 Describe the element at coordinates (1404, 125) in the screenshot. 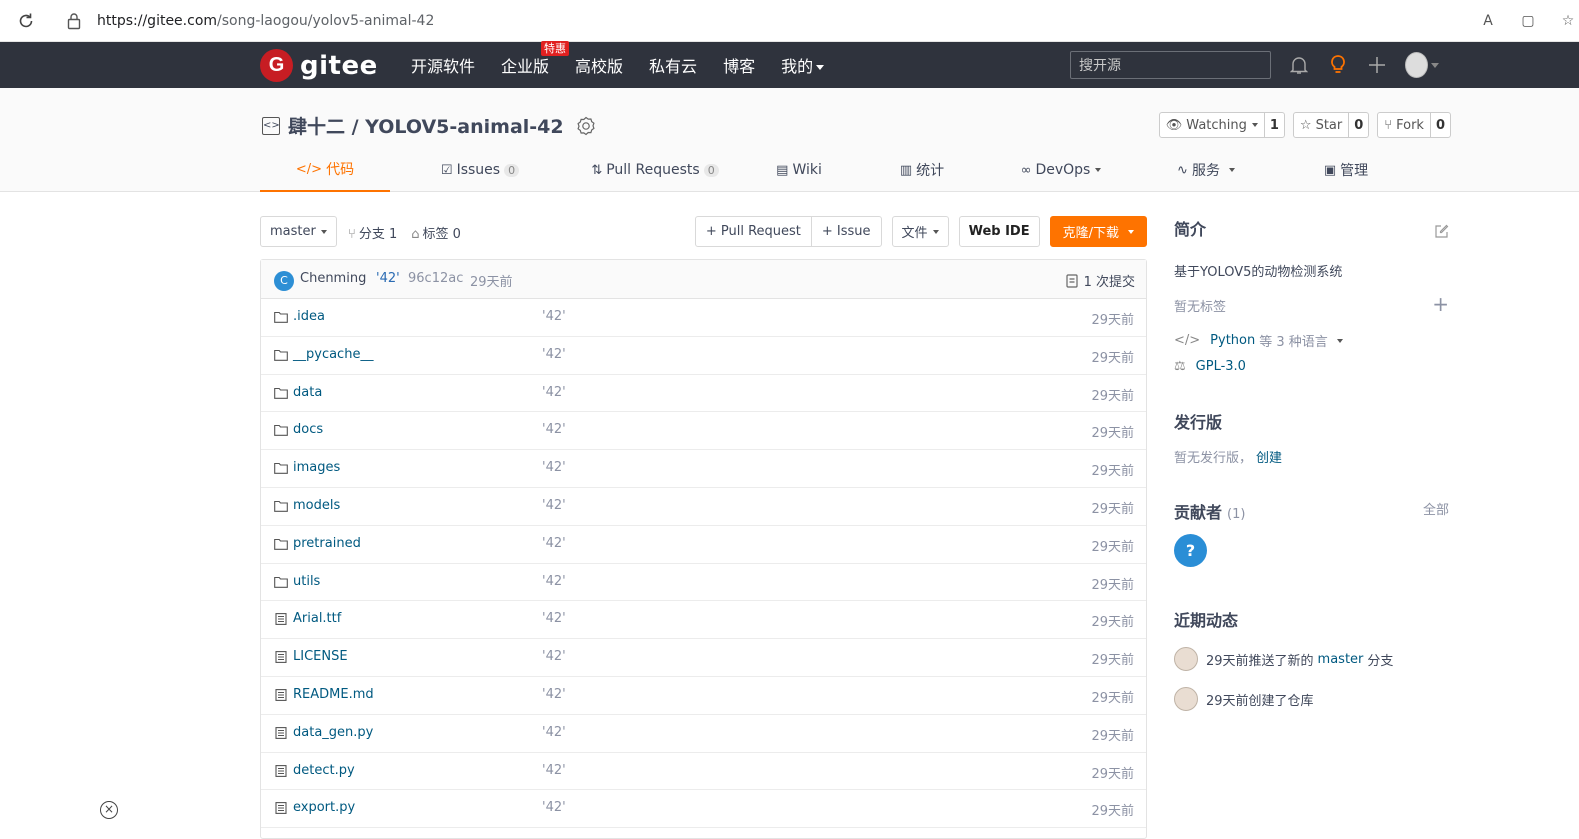

I see `fork-label: ⑂ Fork` at that location.